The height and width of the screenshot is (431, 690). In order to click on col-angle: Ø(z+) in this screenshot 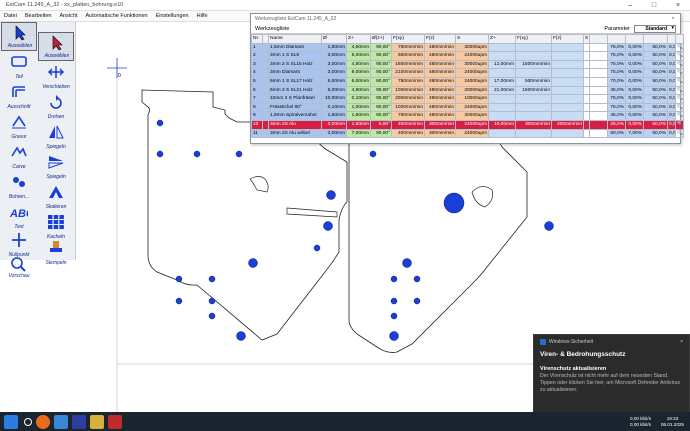, I will do `click(381, 39)`.